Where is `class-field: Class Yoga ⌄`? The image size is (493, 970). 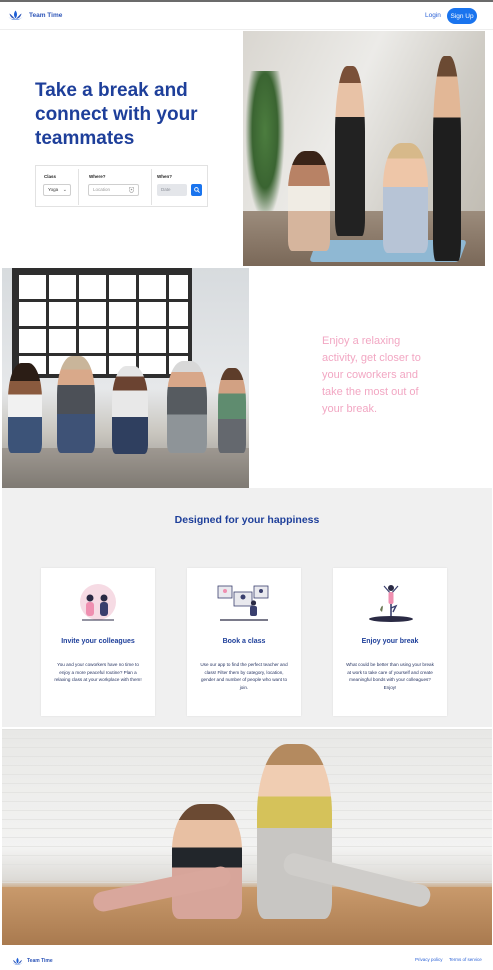 class-field: Class Yoga ⌄ is located at coordinates (57, 186).